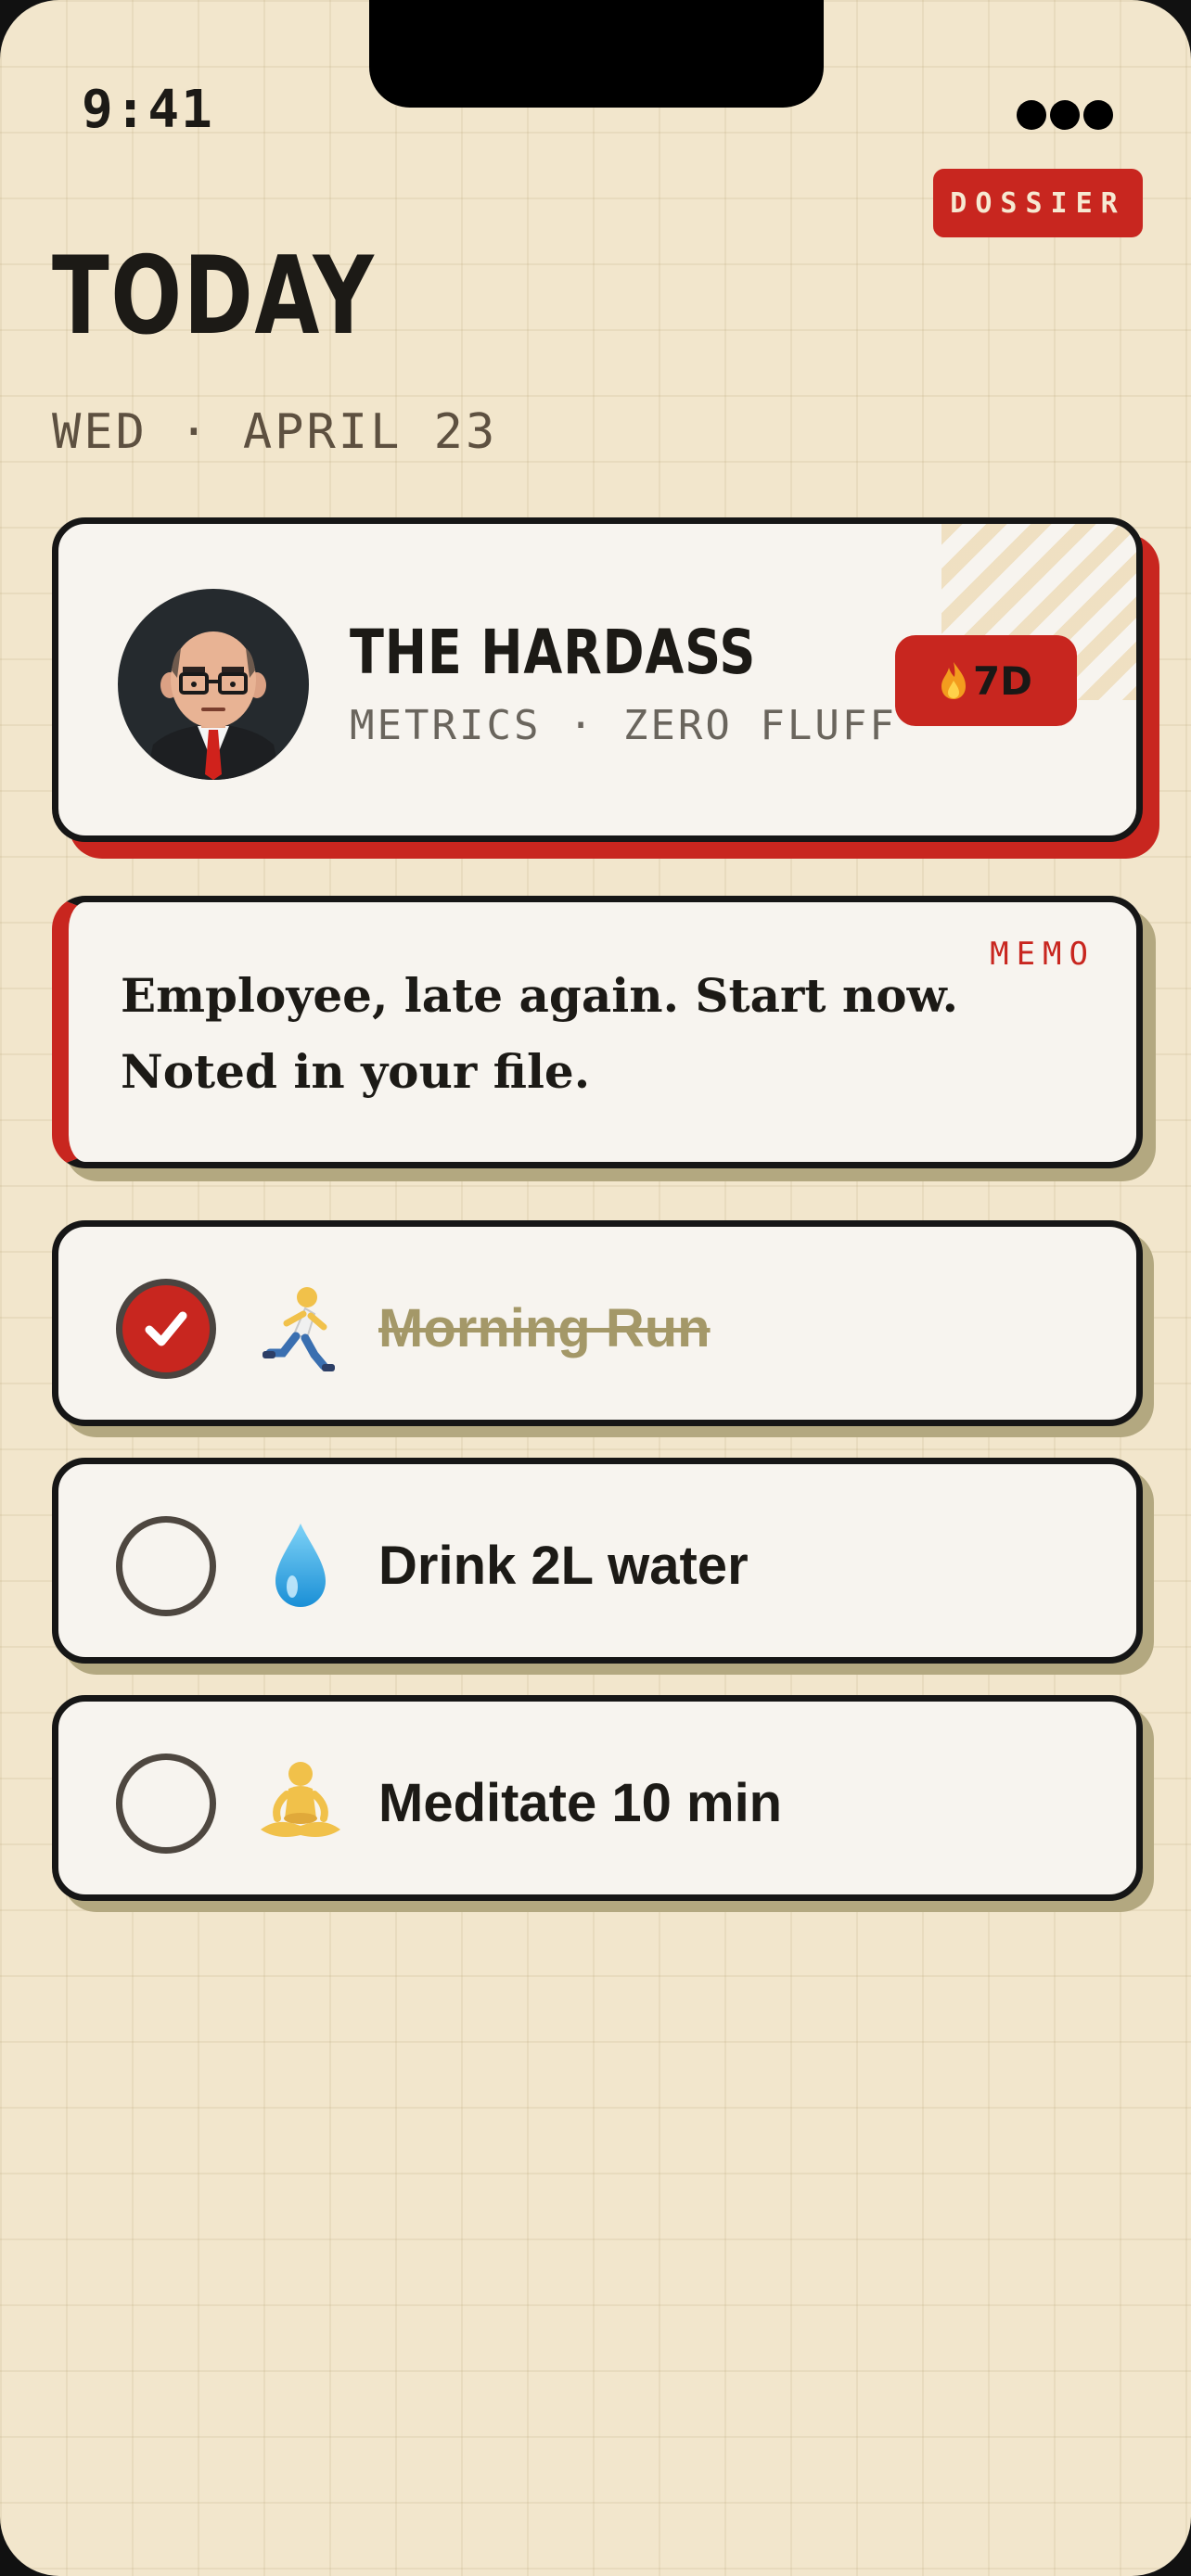  I want to click on notch, so click(597, 54).